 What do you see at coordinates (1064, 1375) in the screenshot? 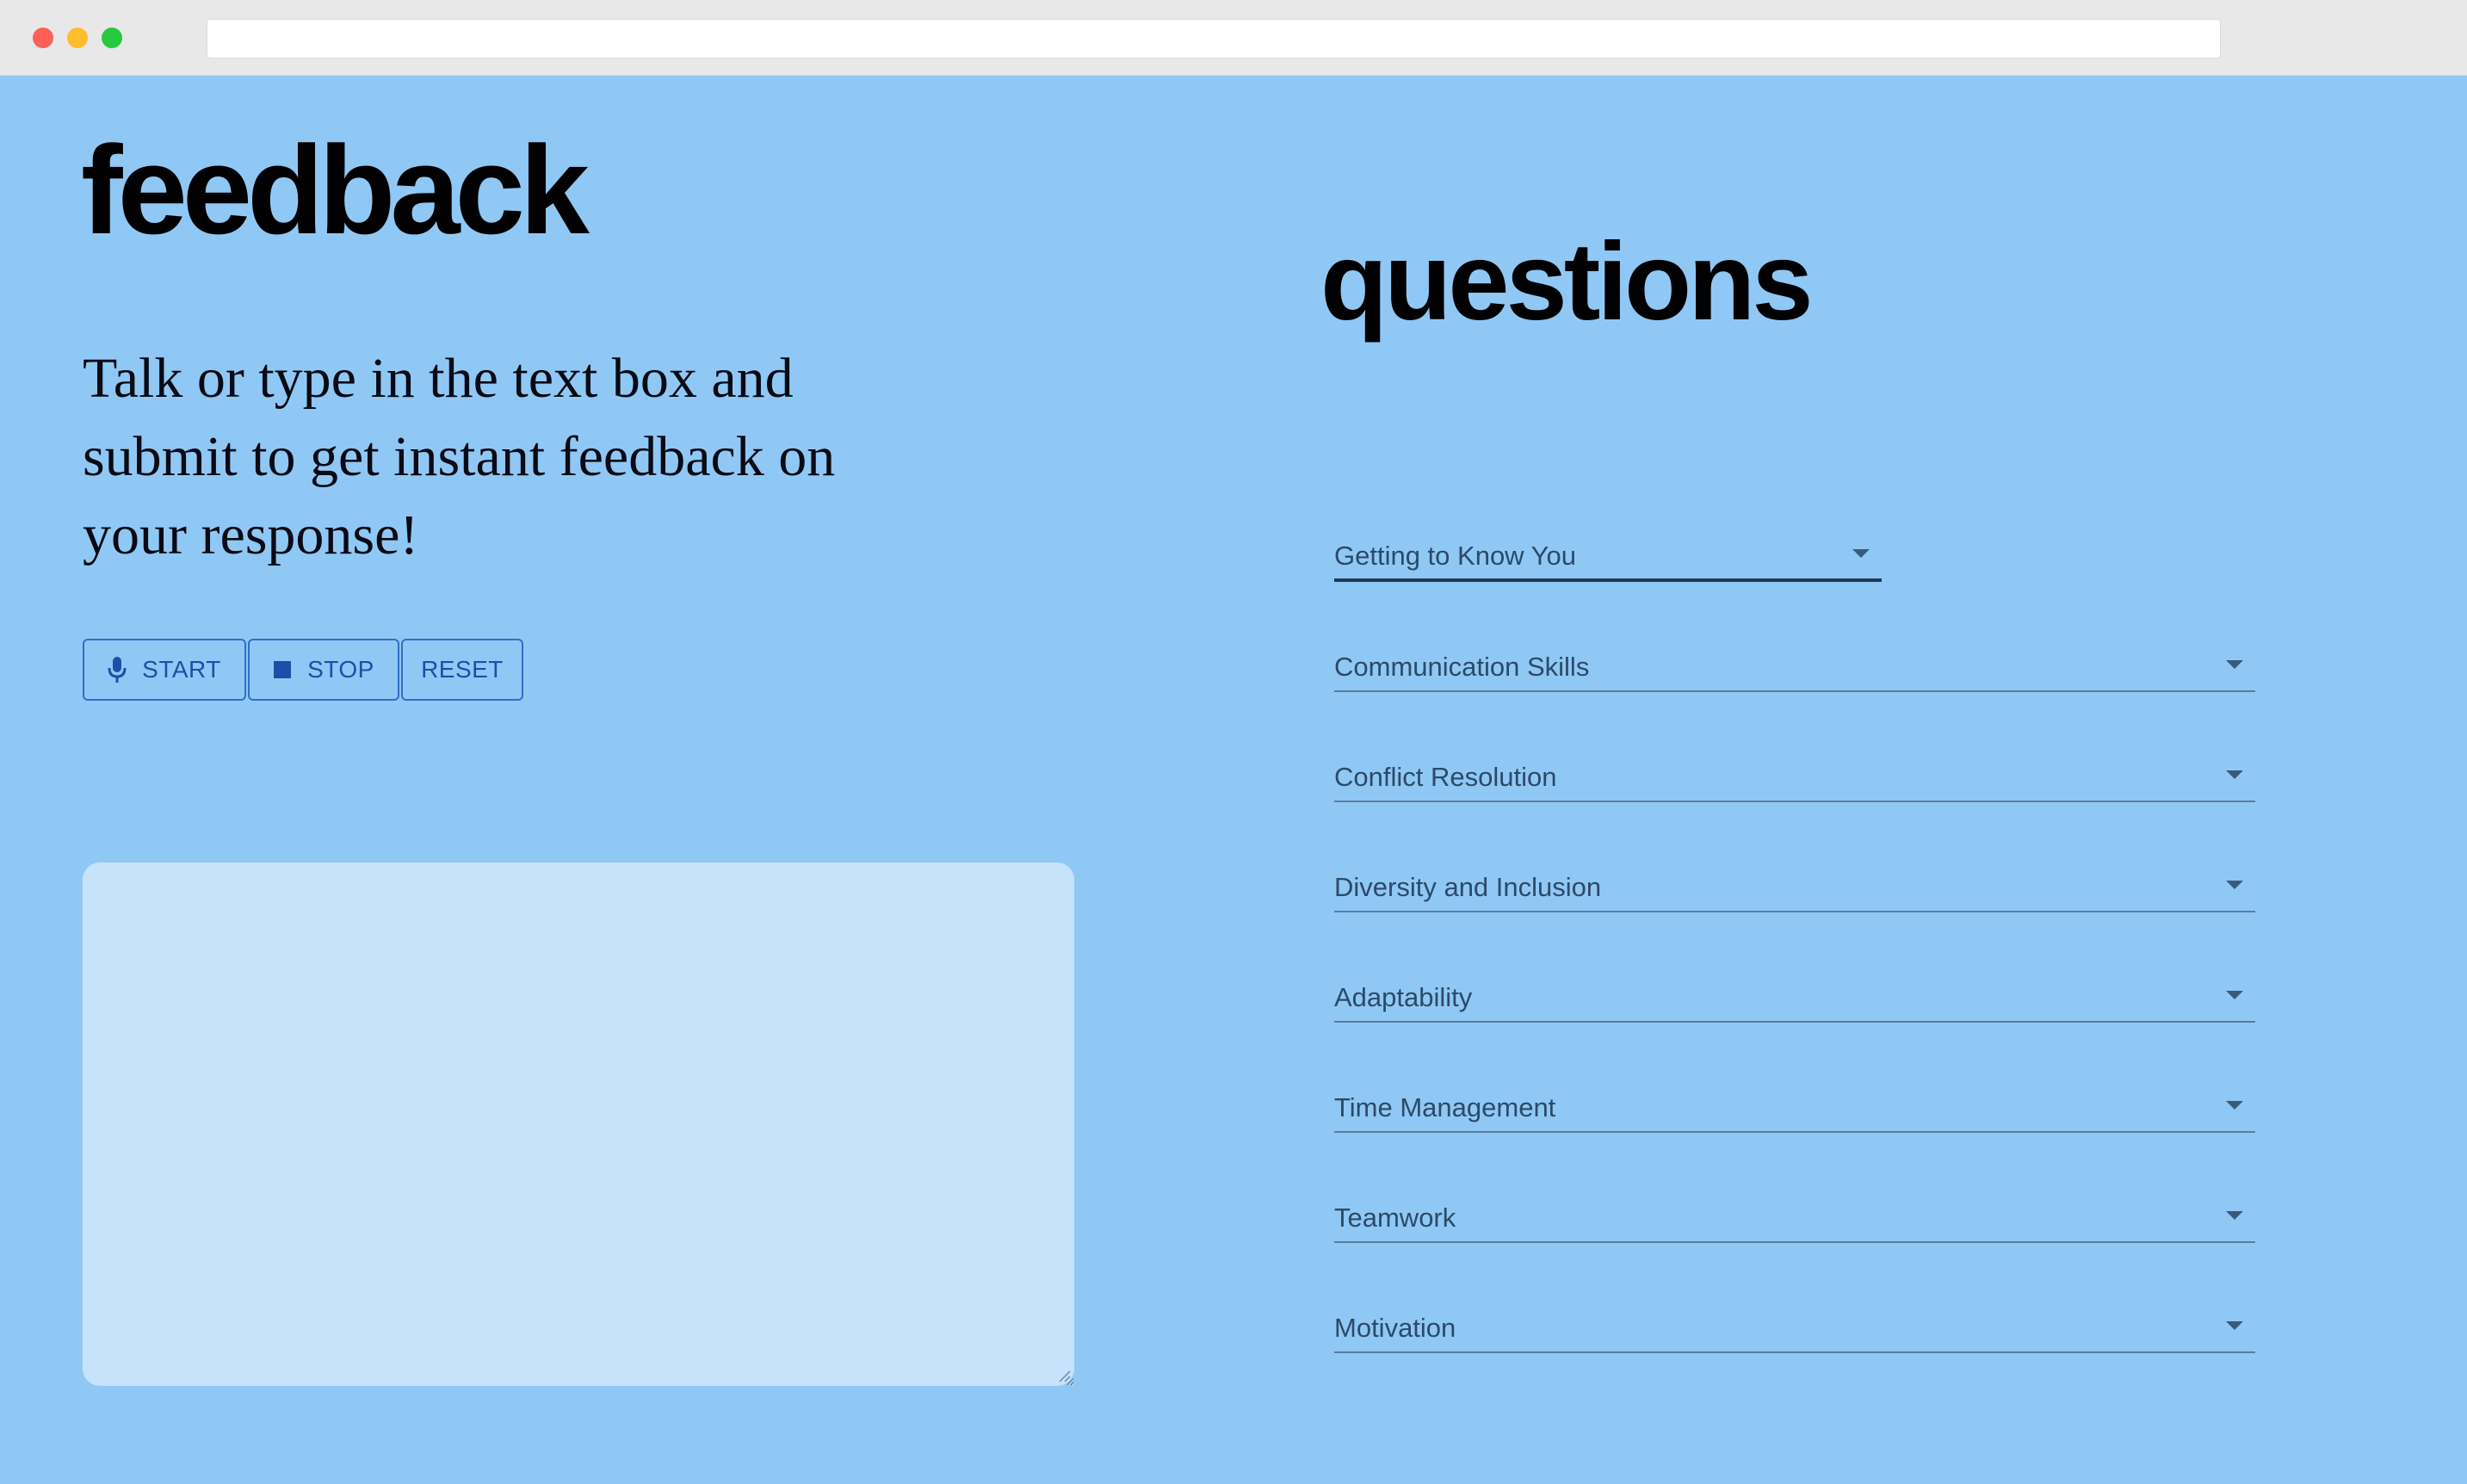
I see `resize-grip-icon` at bounding box center [1064, 1375].